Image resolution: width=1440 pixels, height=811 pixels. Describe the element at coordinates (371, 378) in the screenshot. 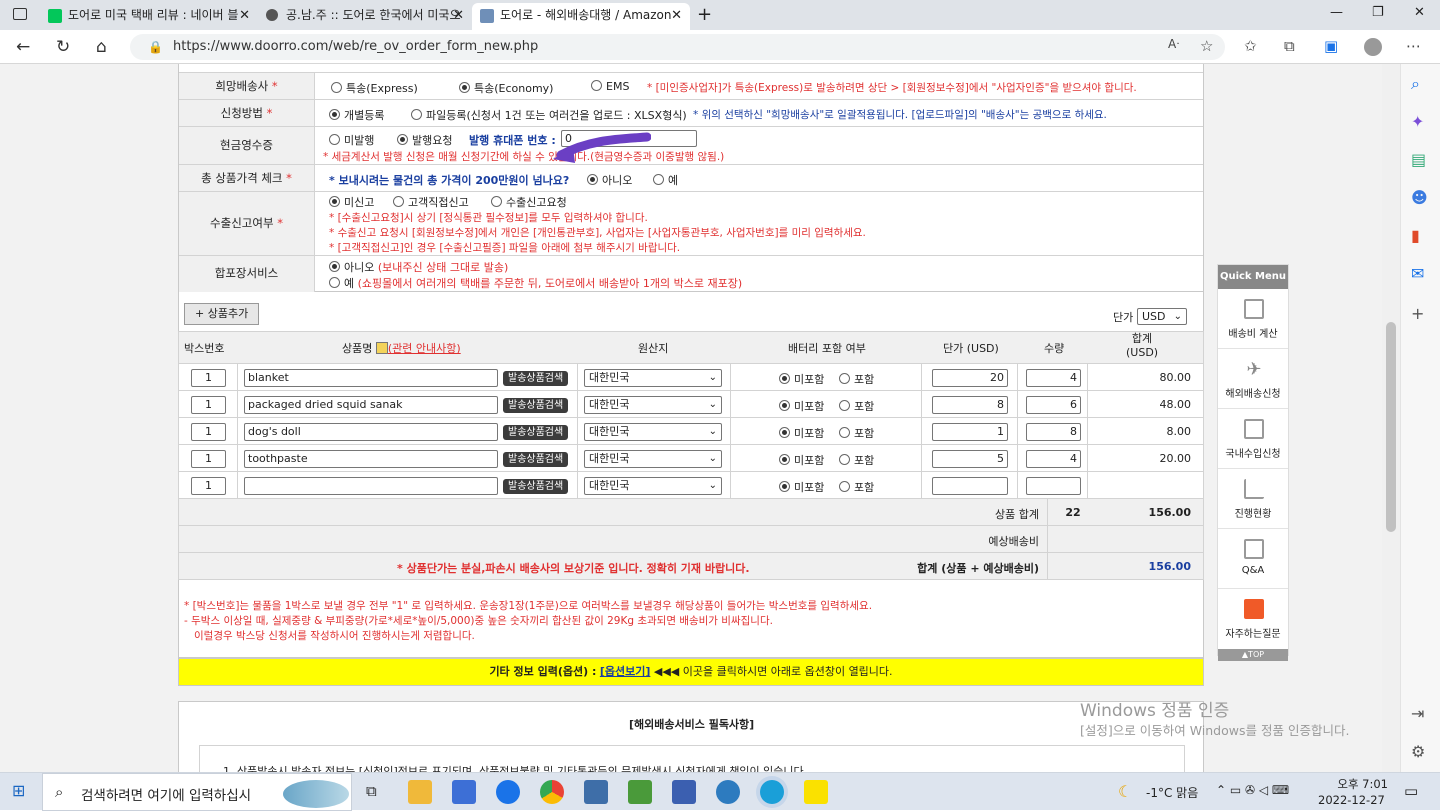

I see `product-name-input: blanket` at that location.